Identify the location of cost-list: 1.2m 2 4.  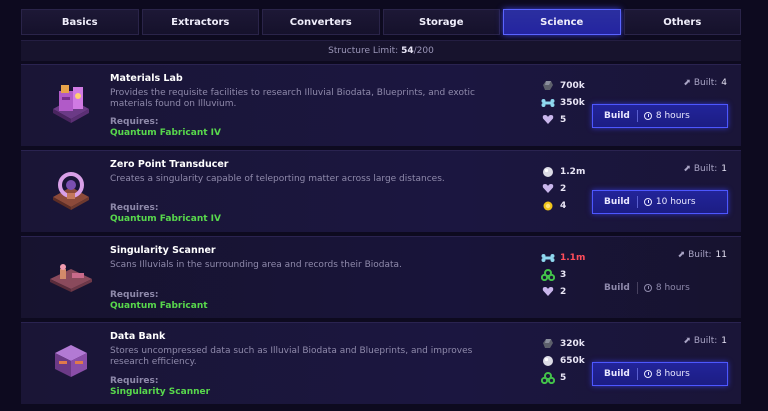
(563, 188).